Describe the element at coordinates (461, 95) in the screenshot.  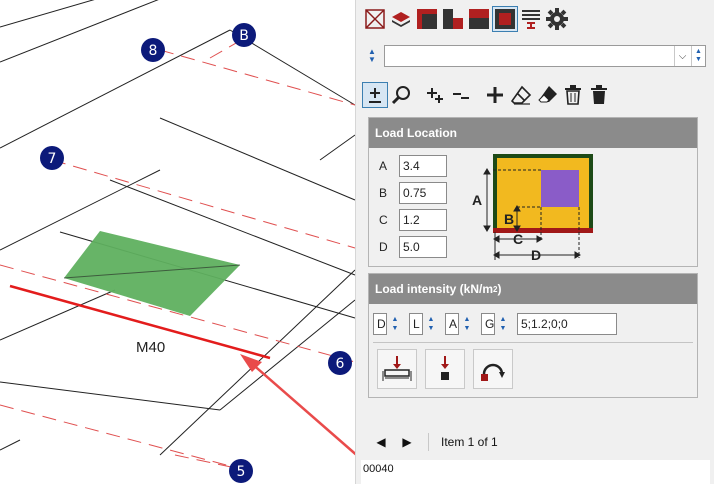
I see `subtract-icon` at that location.